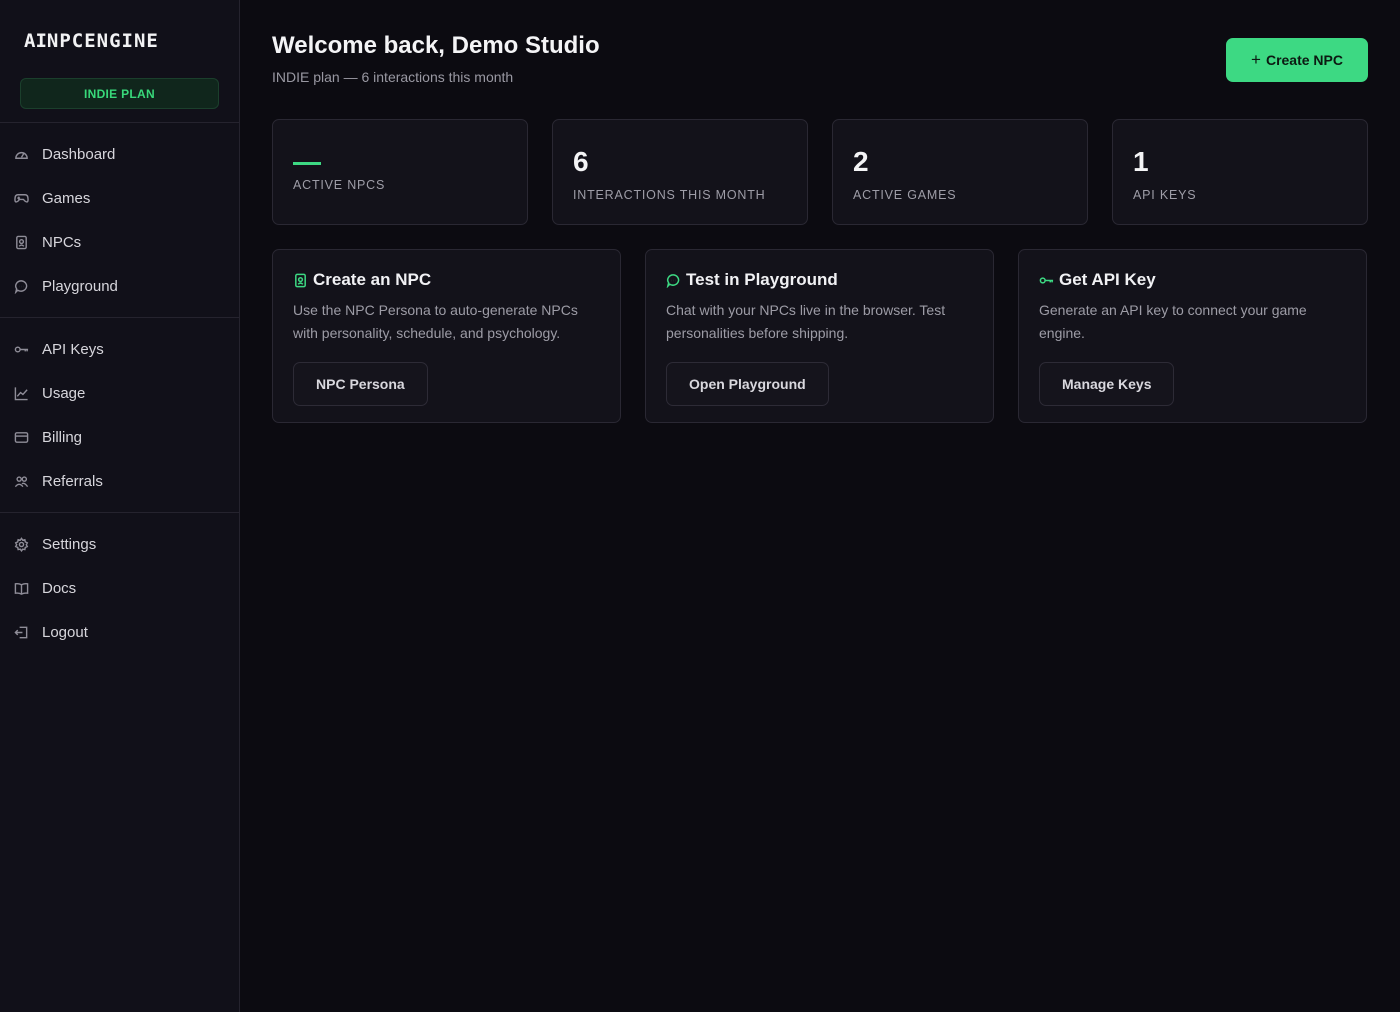 This screenshot has width=1400, height=1012. What do you see at coordinates (35, 41) in the screenshot?
I see `logo-ai: AI` at bounding box center [35, 41].